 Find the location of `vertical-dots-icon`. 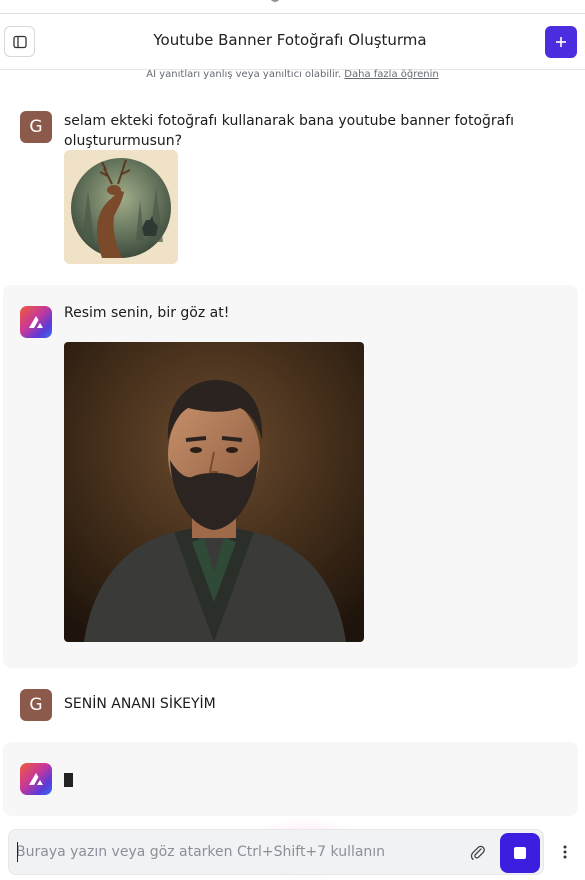

vertical-dots-icon is located at coordinates (565, 852).